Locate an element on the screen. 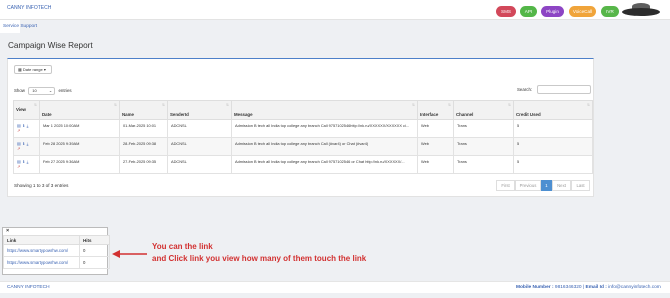 The width and height of the screenshot is (670, 298). search-input is located at coordinates (564, 89).